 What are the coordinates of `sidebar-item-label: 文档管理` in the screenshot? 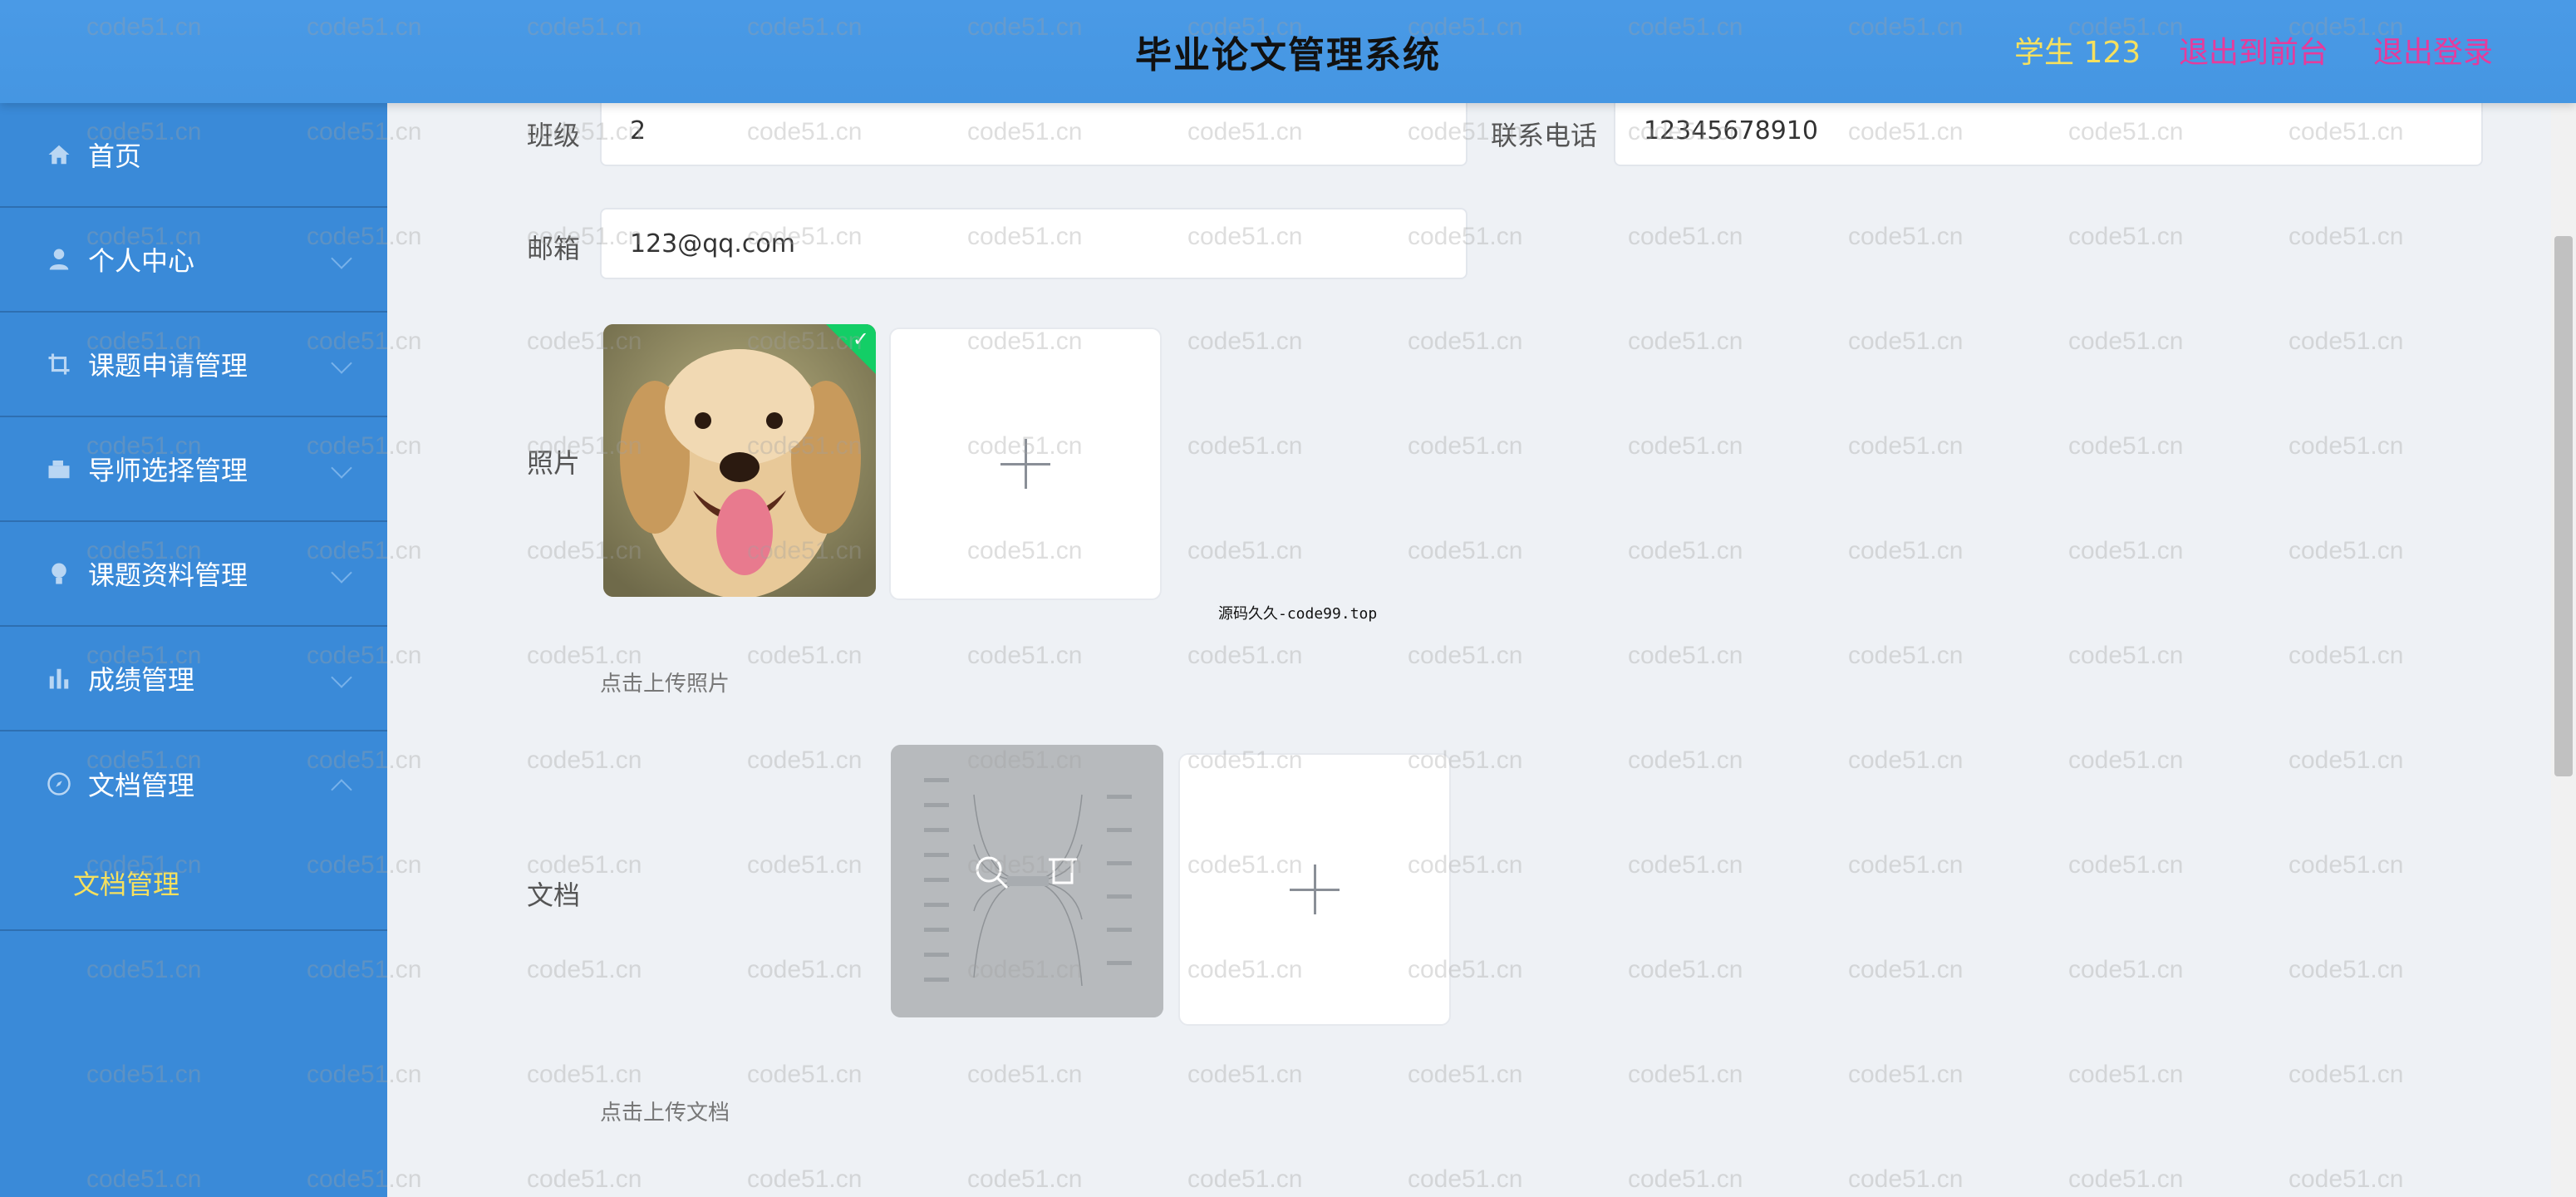 It's located at (141, 785).